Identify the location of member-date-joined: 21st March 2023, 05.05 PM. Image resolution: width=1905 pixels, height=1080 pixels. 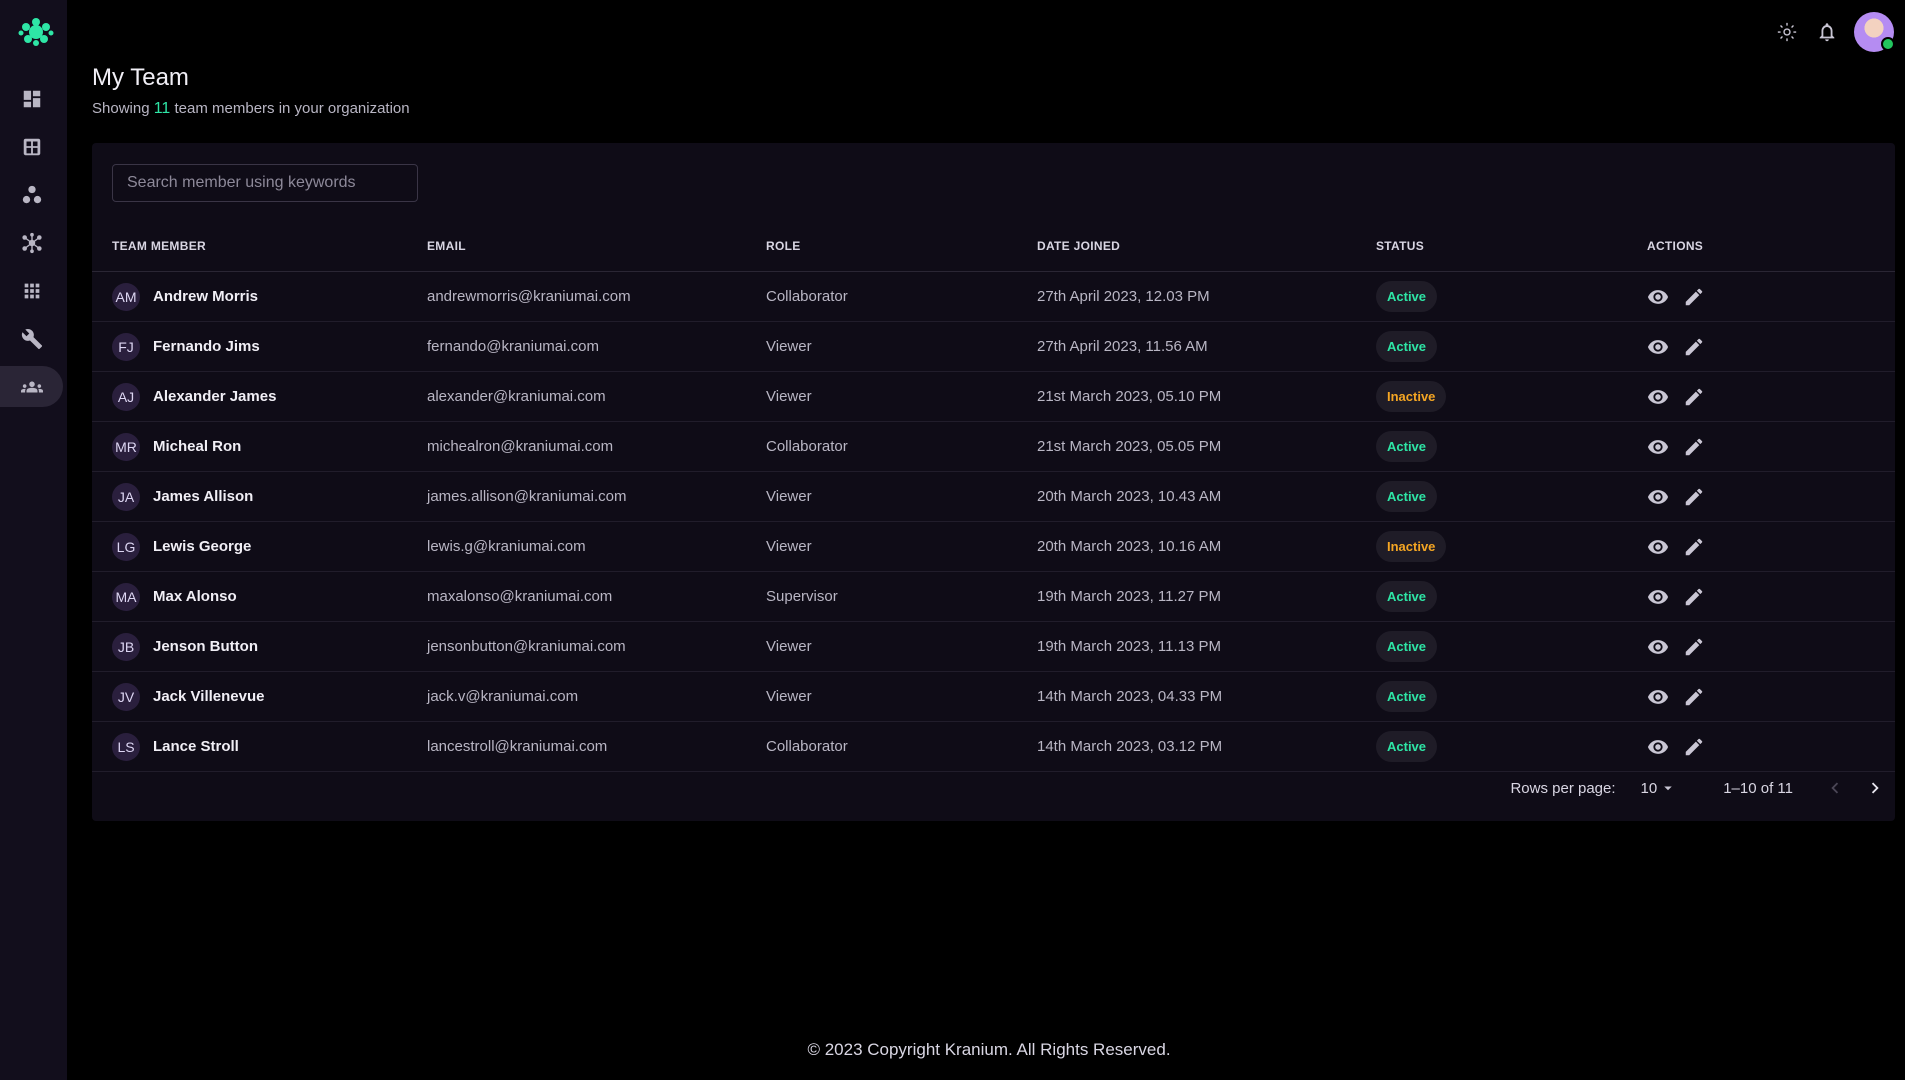
(1206, 446).